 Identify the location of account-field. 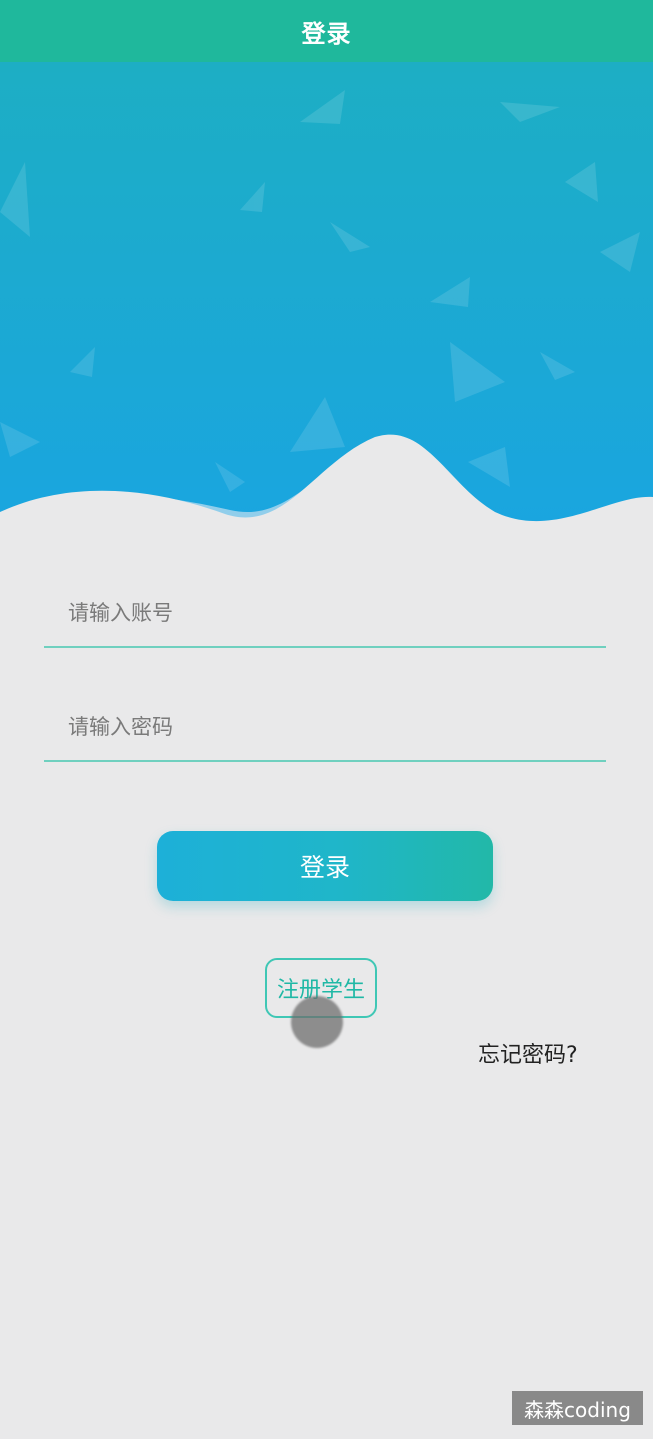
(325, 614).